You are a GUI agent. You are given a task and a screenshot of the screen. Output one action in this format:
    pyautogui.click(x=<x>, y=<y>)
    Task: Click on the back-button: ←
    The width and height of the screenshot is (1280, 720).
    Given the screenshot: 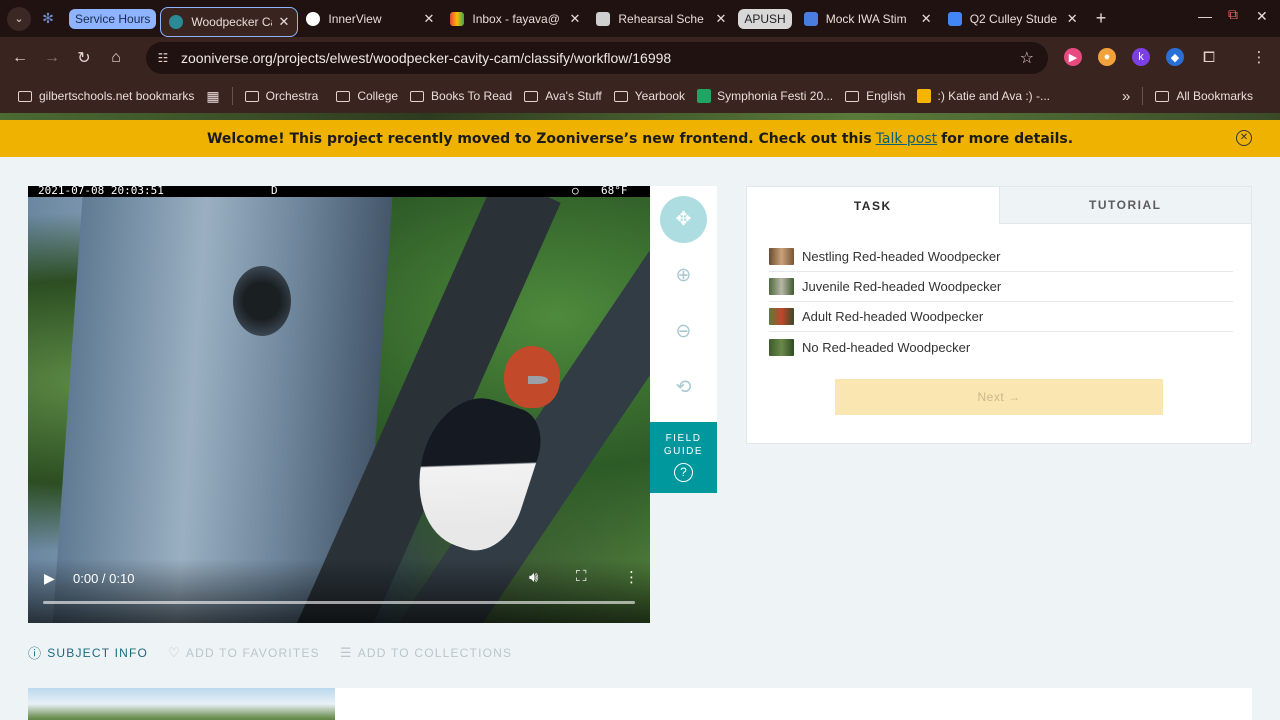 What is the action you would take?
    pyautogui.click(x=20, y=58)
    